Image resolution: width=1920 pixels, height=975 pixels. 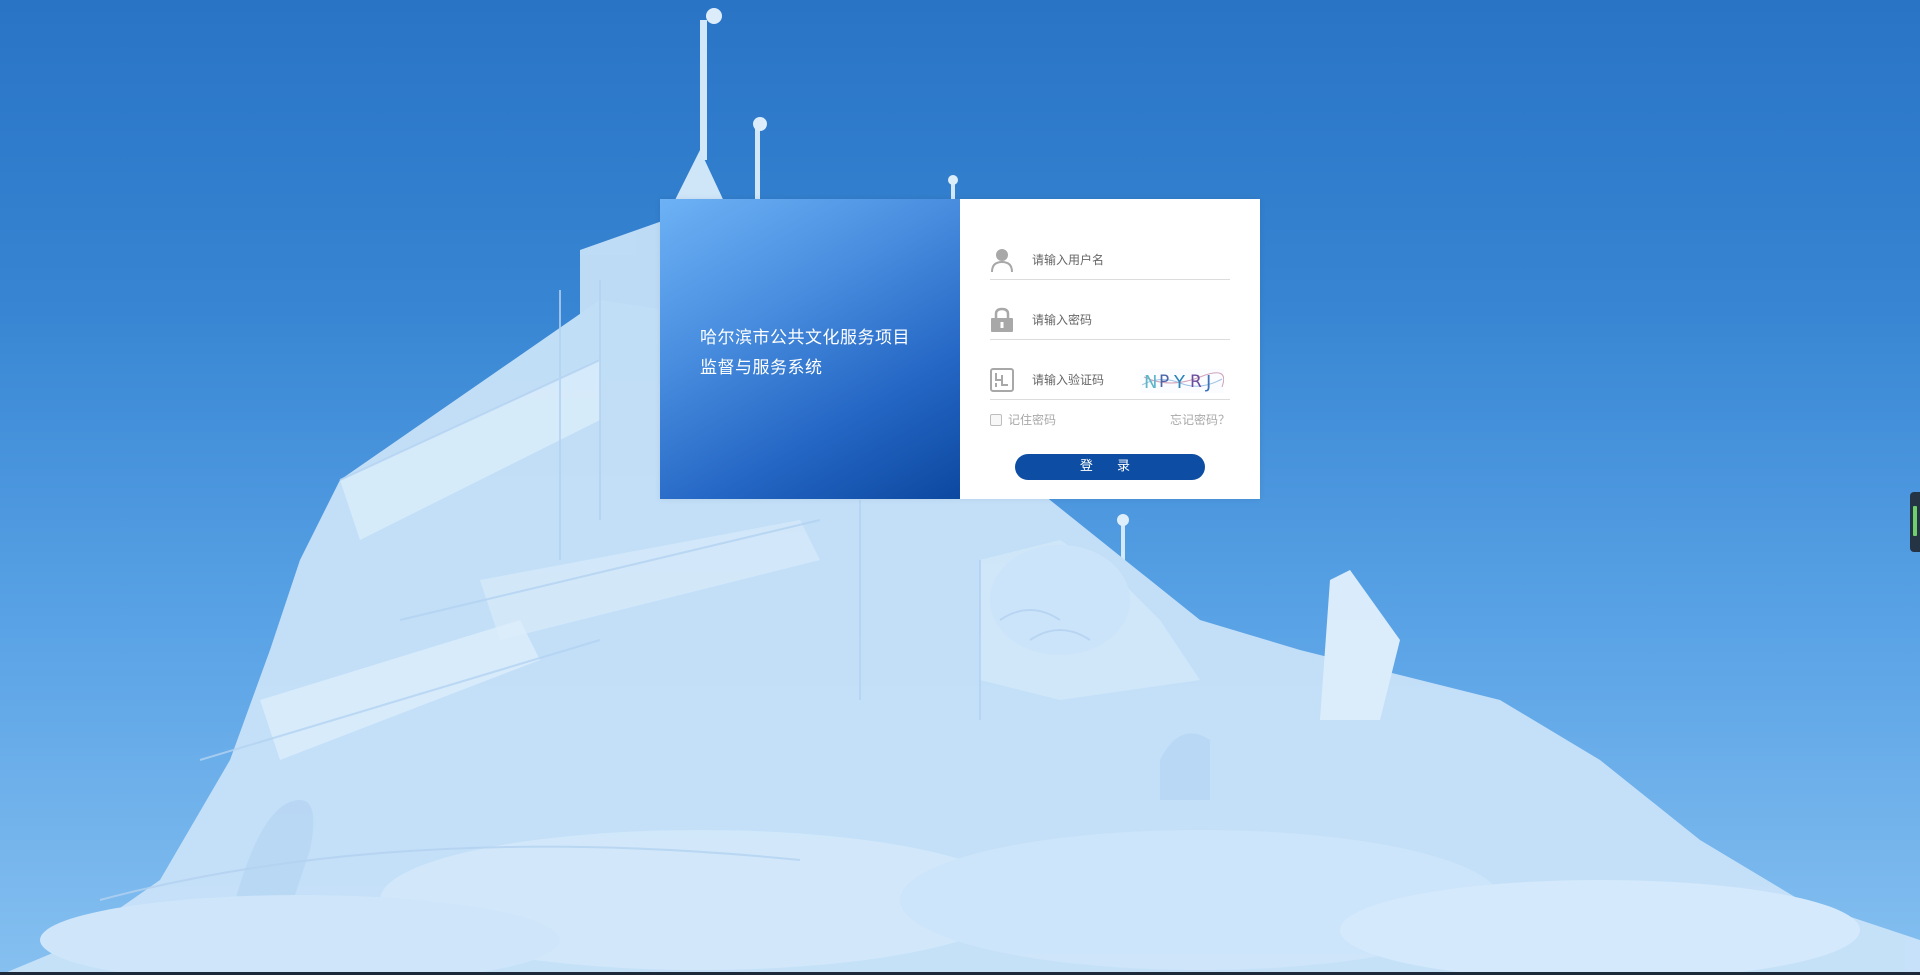 What do you see at coordinates (1107, 320) in the screenshot?
I see `password-input` at bounding box center [1107, 320].